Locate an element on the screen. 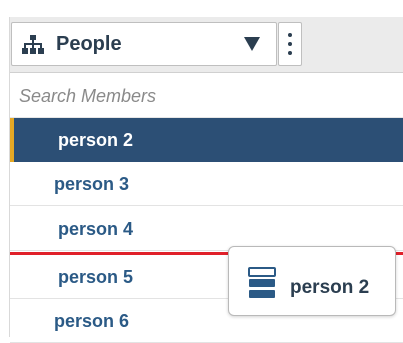 Image resolution: width=403 pixels, height=343 pixels. dropdown-label: People is located at coordinates (89, 44).